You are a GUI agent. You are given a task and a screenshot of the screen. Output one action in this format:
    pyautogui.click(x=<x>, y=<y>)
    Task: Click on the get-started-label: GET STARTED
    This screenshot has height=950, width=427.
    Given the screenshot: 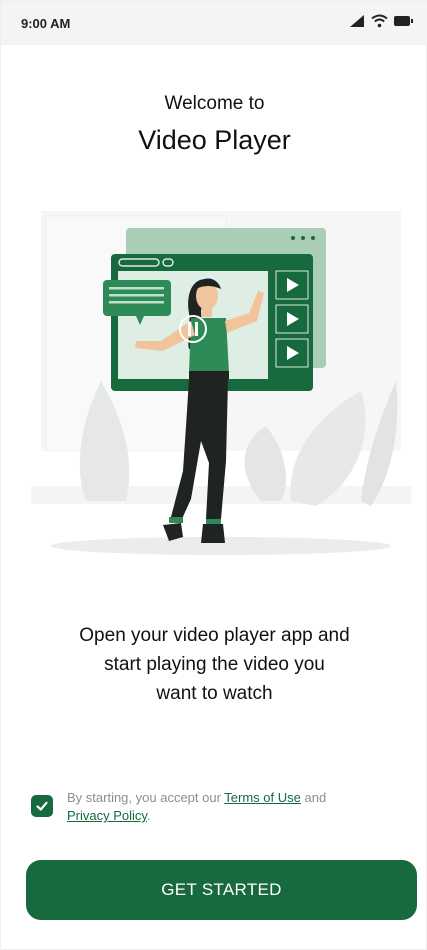 What is the action you would take?
    pyautogui.click(x=221, y=889)
    